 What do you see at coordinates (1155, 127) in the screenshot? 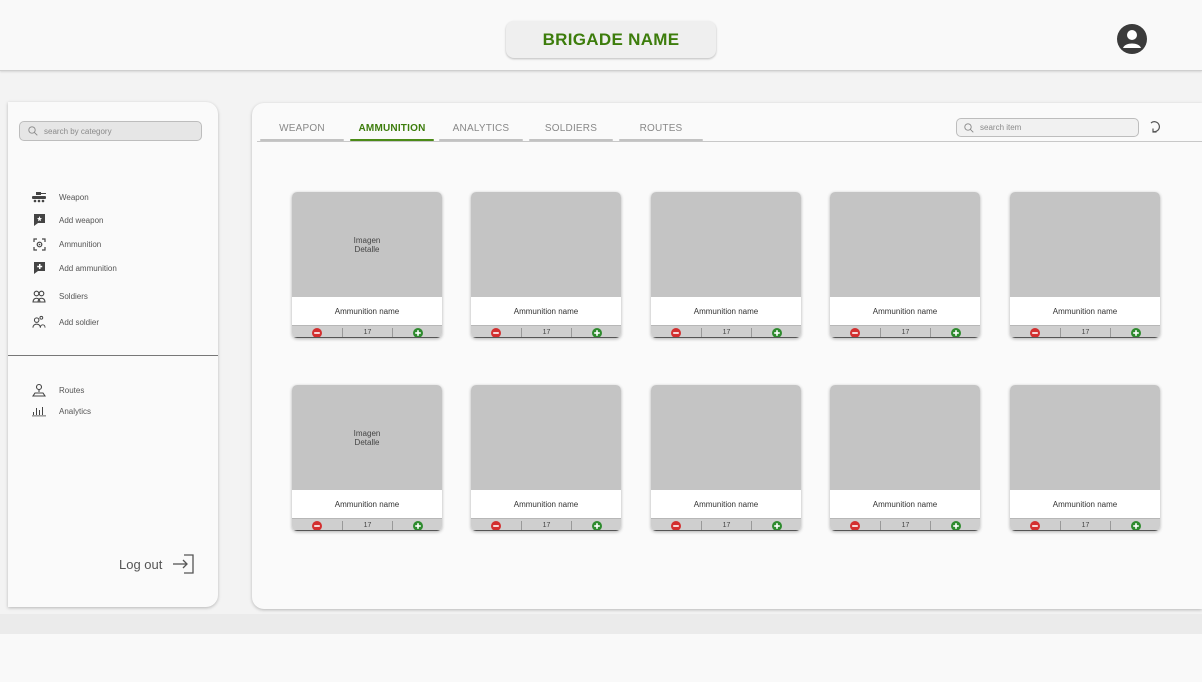
I see `refresh-icon` at bounding box center [1155, 127].